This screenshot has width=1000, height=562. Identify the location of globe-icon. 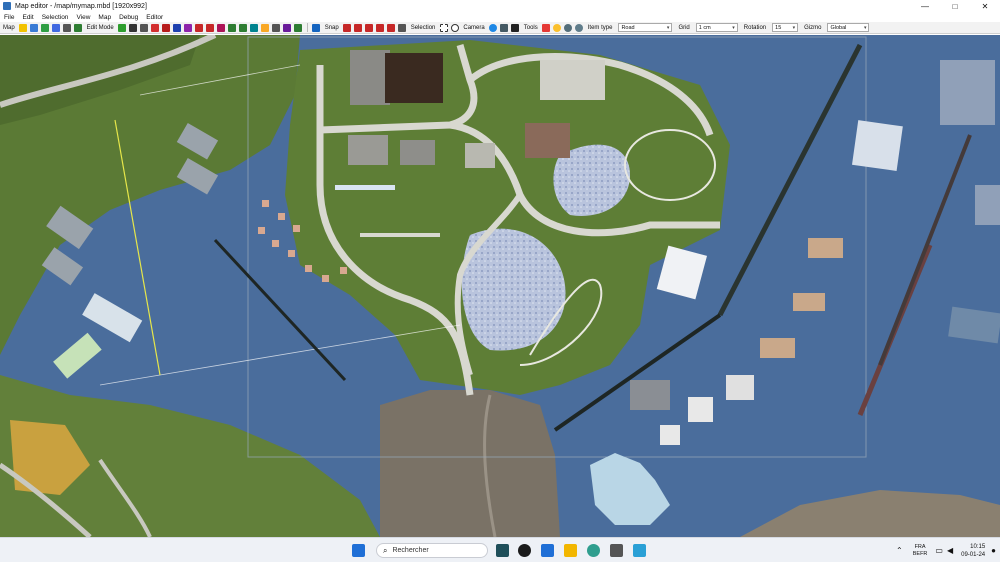
(493, 27).